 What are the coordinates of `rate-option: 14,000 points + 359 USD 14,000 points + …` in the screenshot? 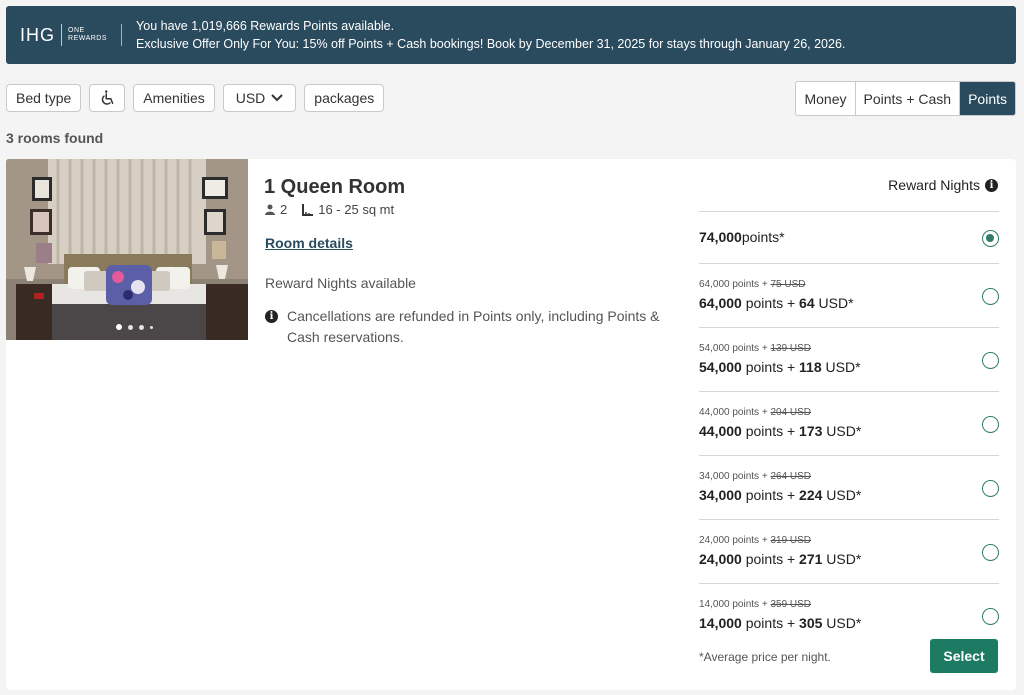 It's located at (849, 615).